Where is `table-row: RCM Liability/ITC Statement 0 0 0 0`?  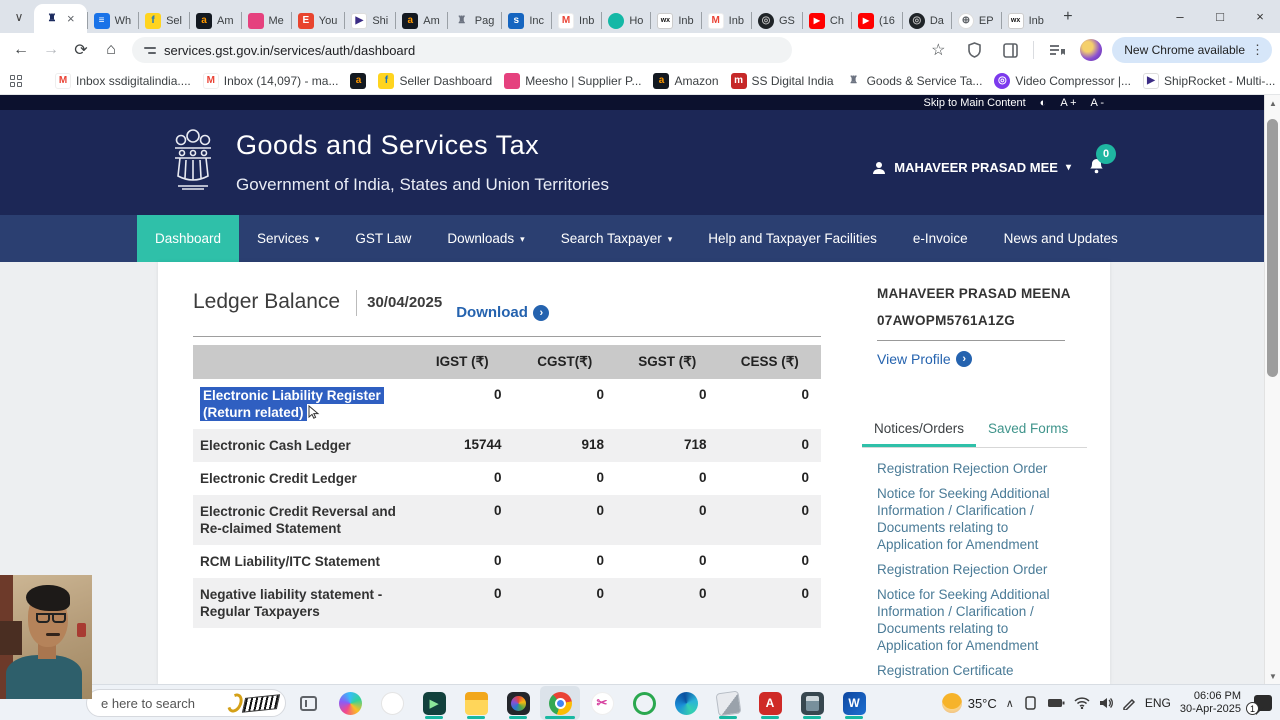
table-row: RCM Liability/ITC Statement 0 0 0 0 is located at coordinates (507, 561).